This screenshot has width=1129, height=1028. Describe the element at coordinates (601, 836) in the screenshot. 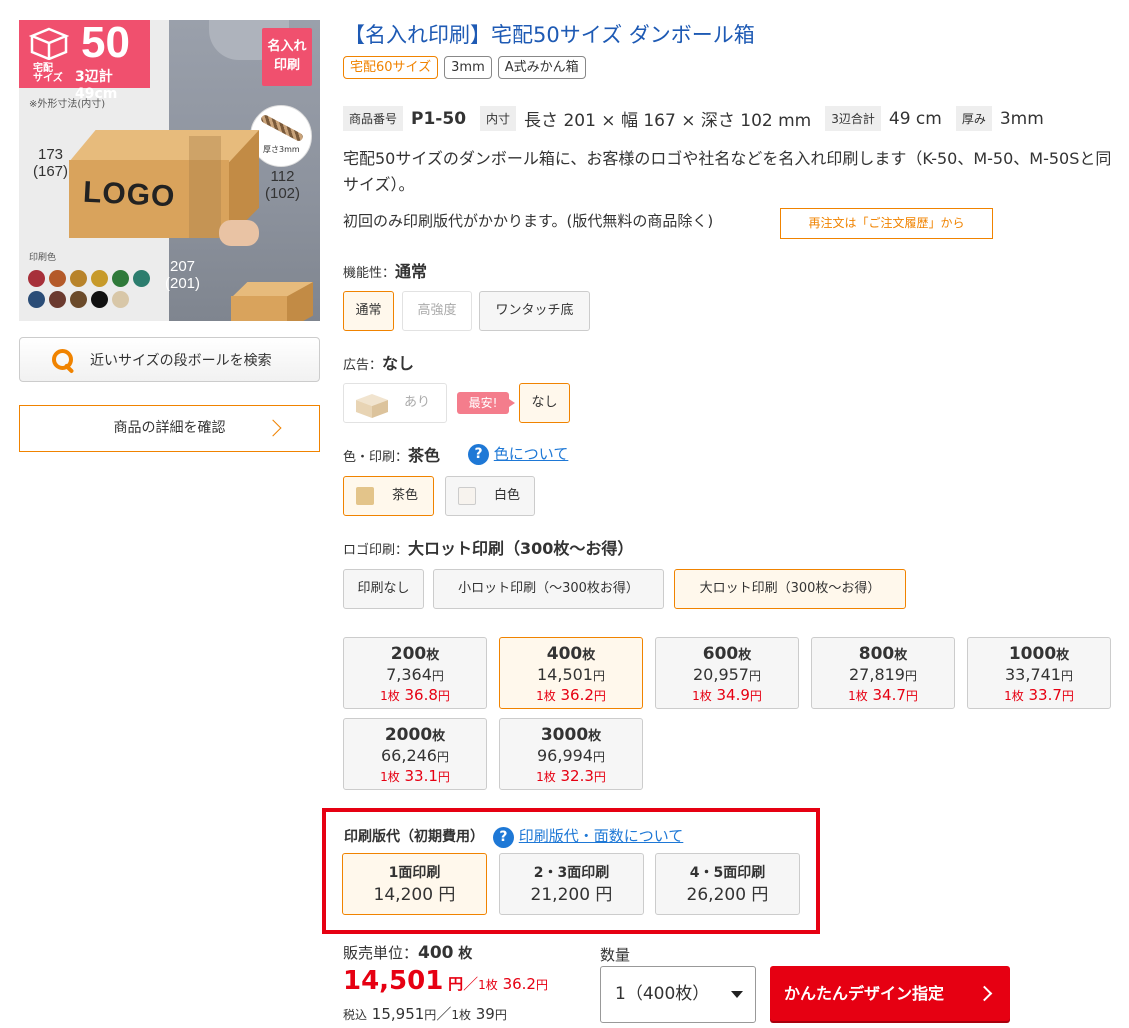

I see `plate-help-link: 印刷版代・面数について` at that location.